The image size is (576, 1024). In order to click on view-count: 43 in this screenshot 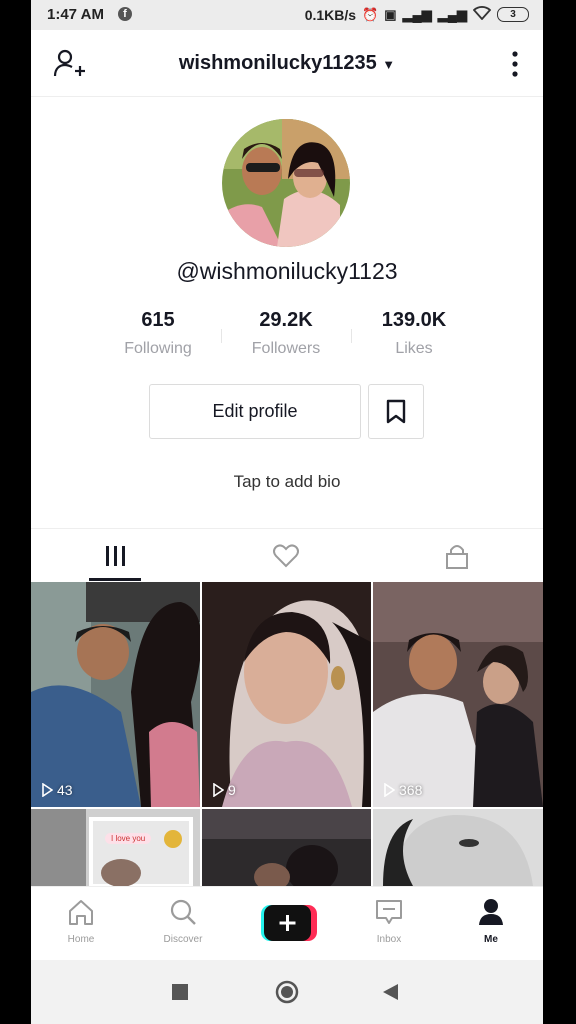, I will do `click(57, 790)`.